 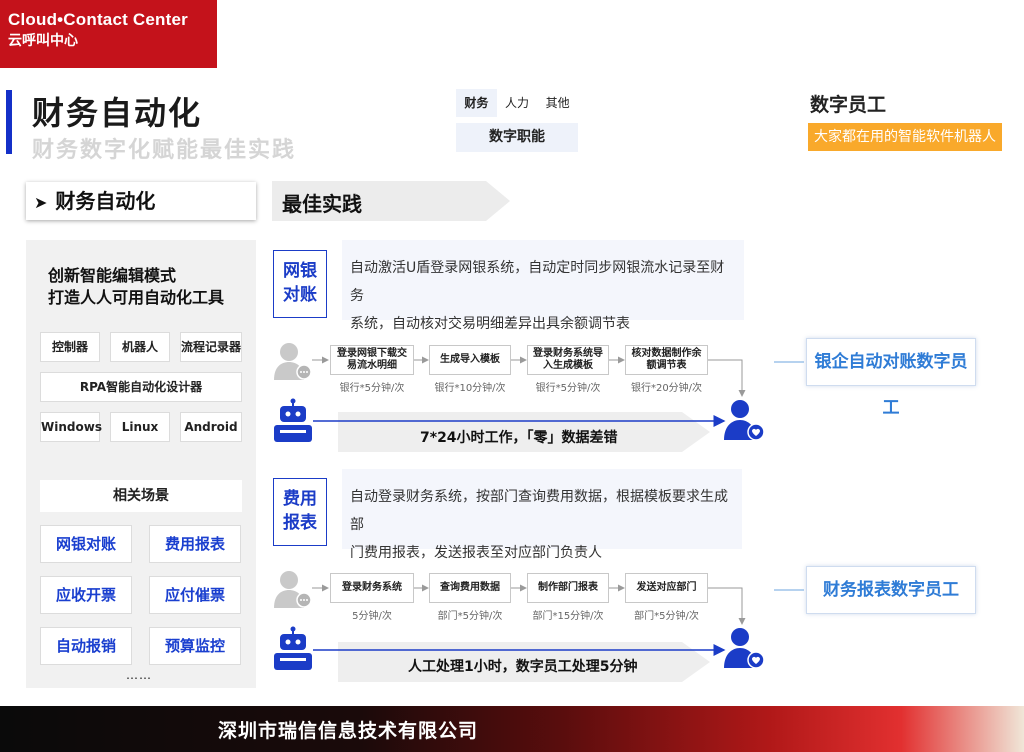 What do you see at coordinates (568, 616) in the screenshot?
I see `scenario2-step3-time: 部门*15分钟/次` at bounding box center [568, 616].